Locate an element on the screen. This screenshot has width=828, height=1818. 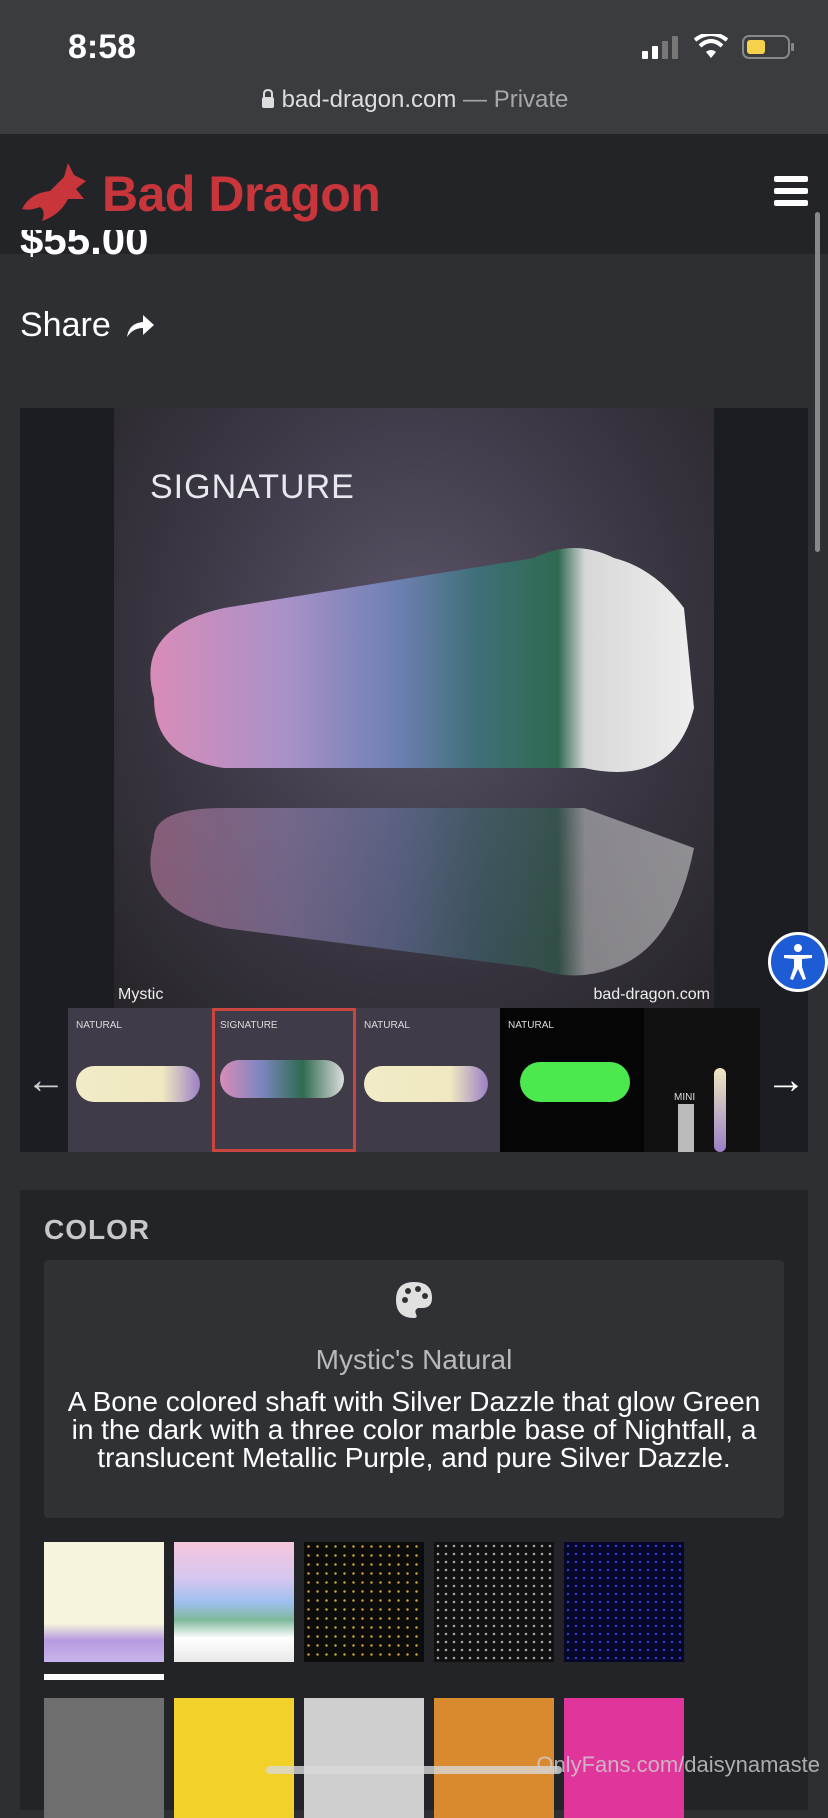
prev-arrow-icon: ← is located at coordinates (46, 1080).